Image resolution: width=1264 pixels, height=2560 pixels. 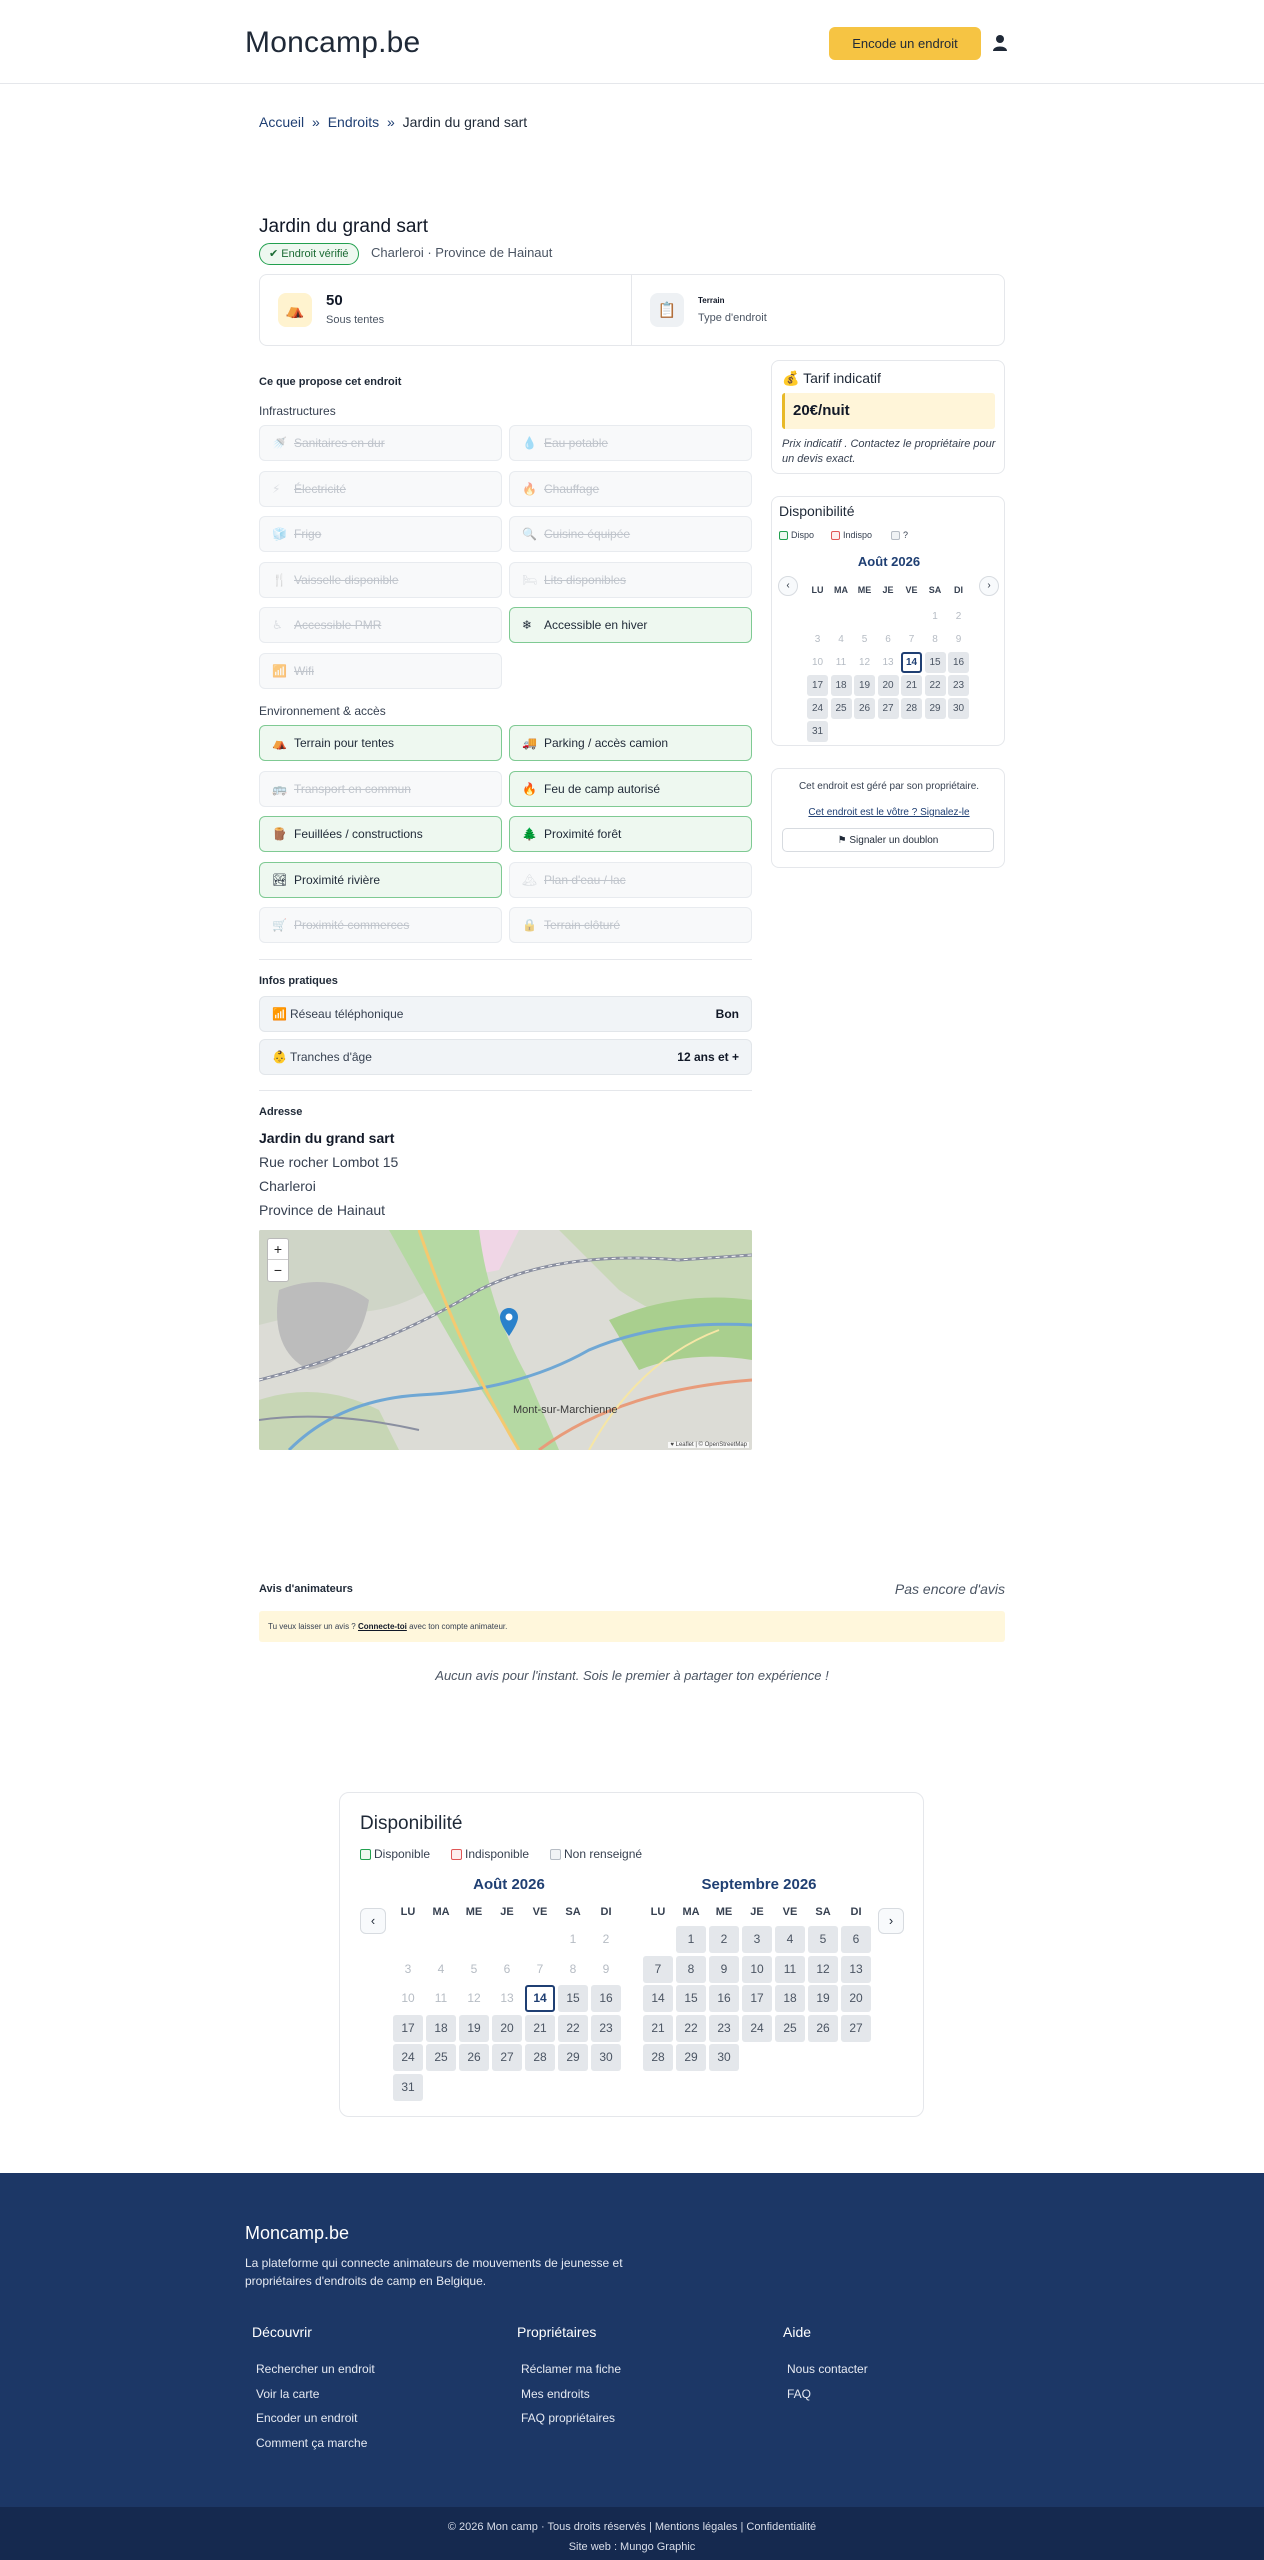 I want to click on sep-day-cell: 9, so click(x=724, y=1969).